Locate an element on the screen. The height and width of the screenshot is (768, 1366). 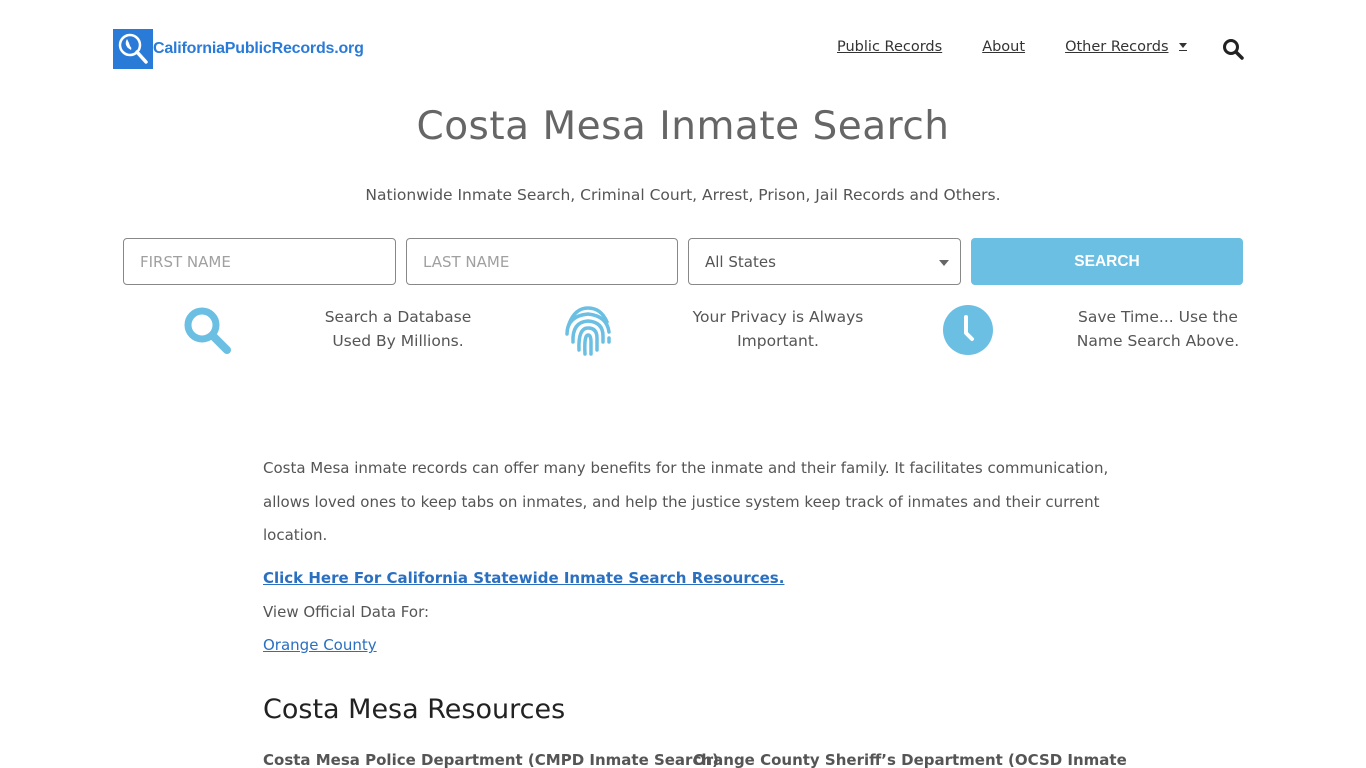
search-button: SEARCH is located at coordinates (1107, 261).